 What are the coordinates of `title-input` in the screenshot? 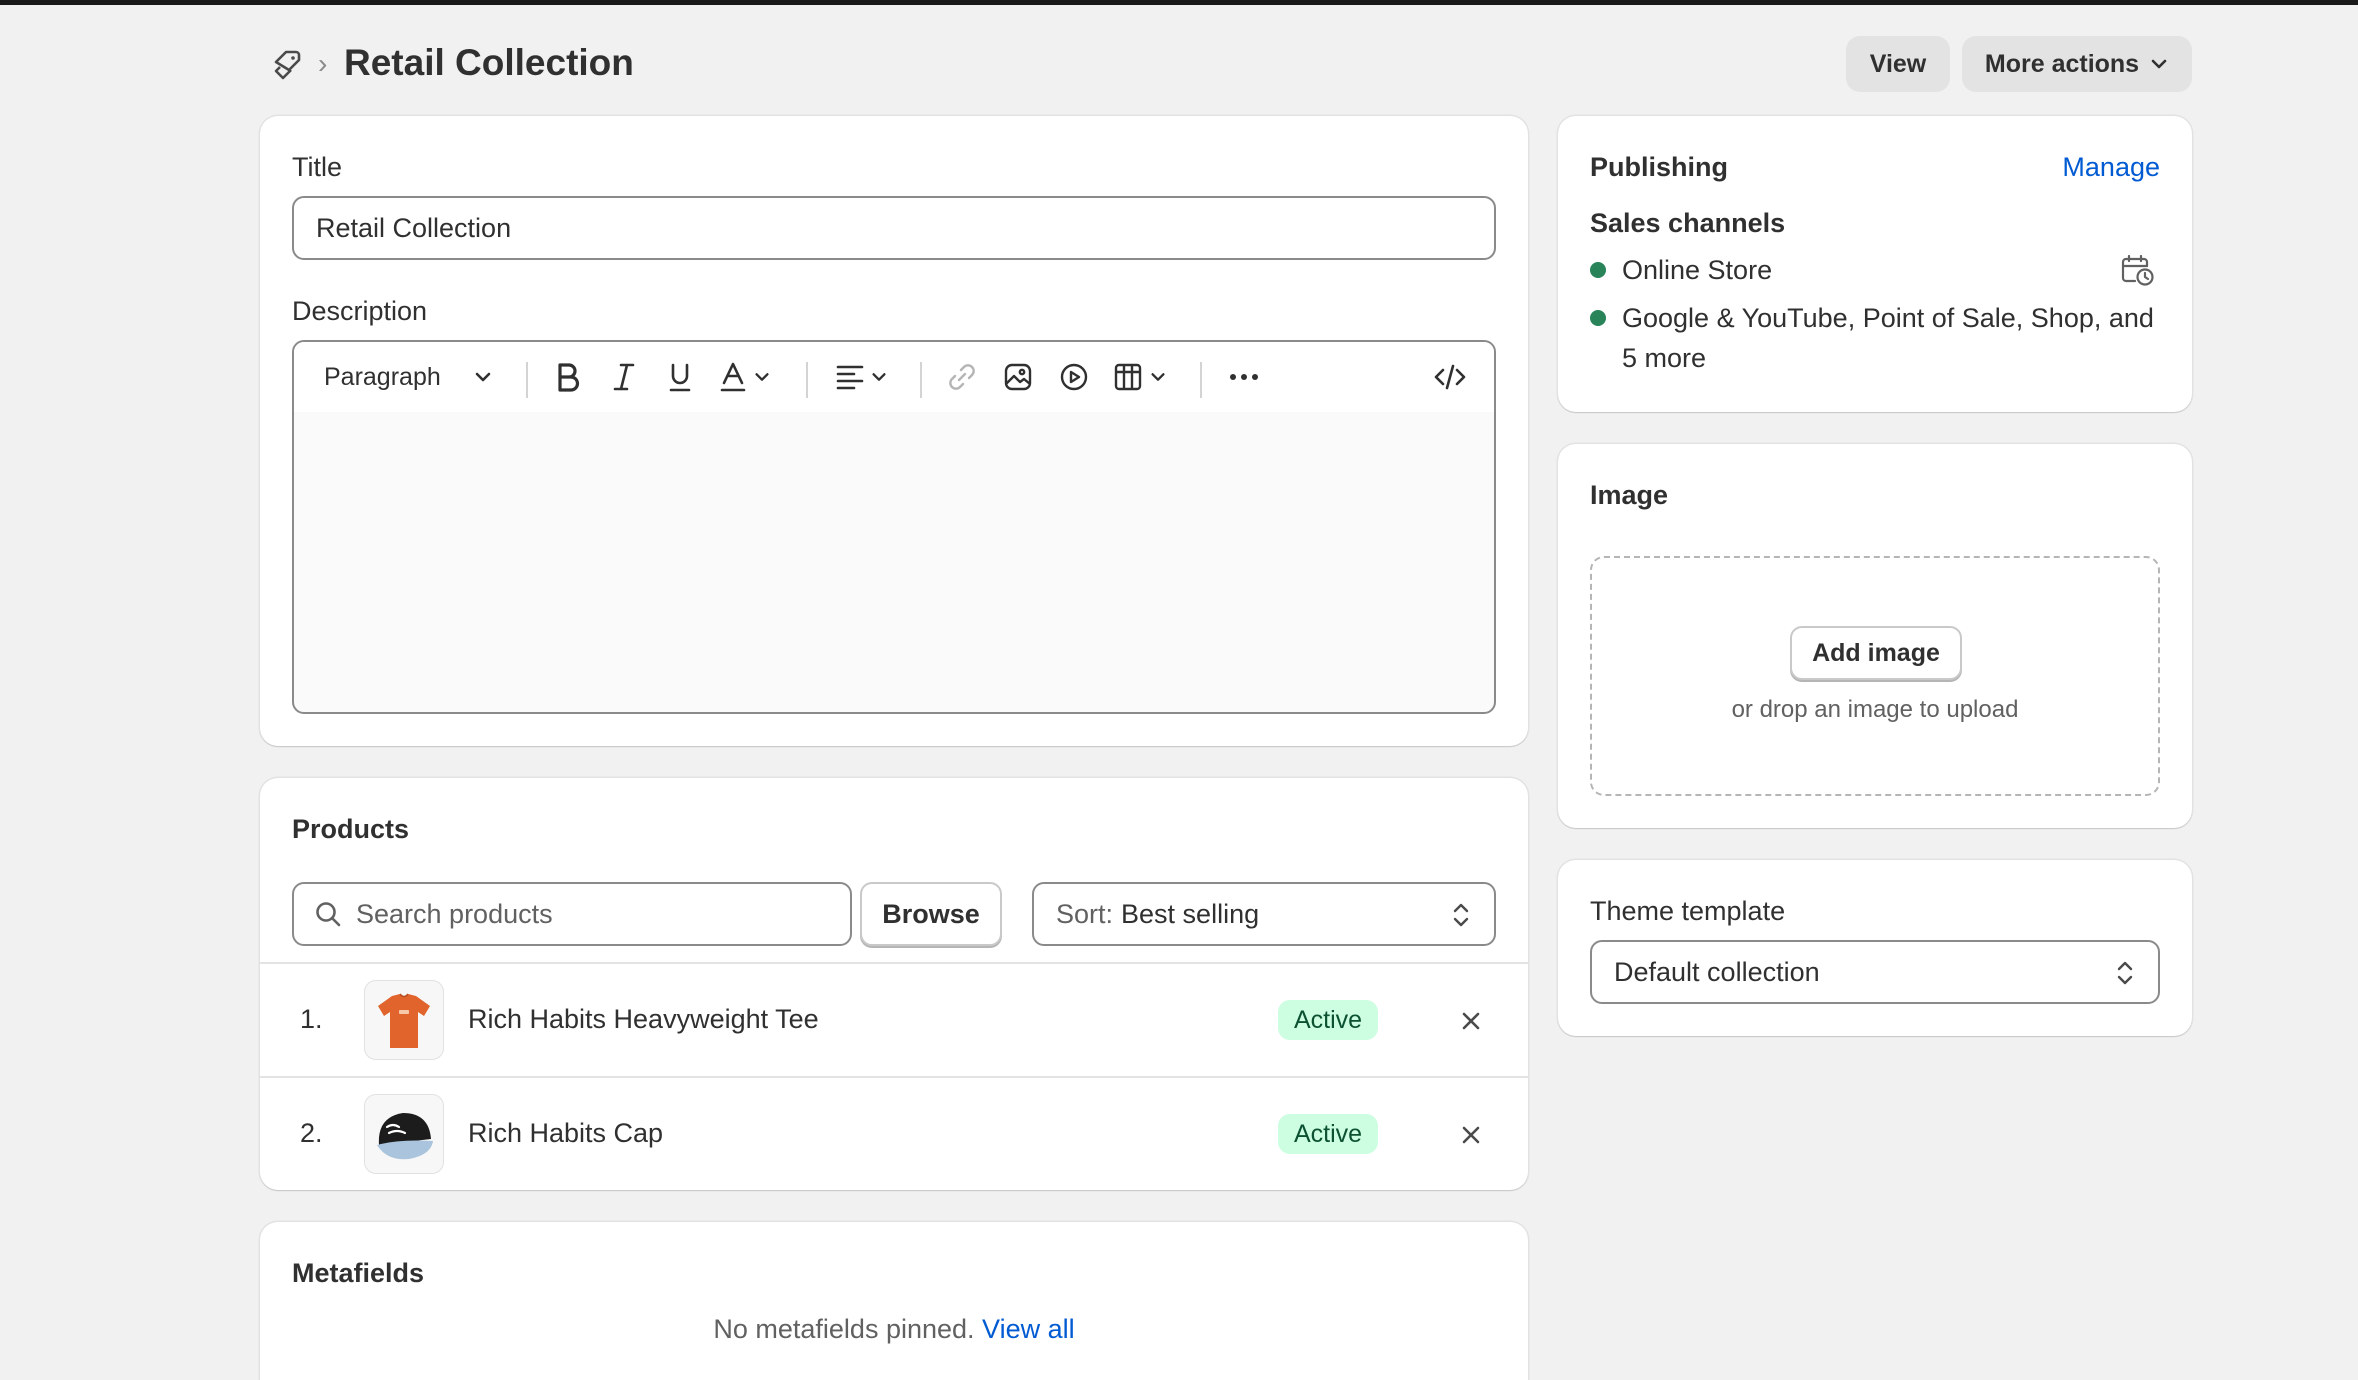 It's located at (894, 228).